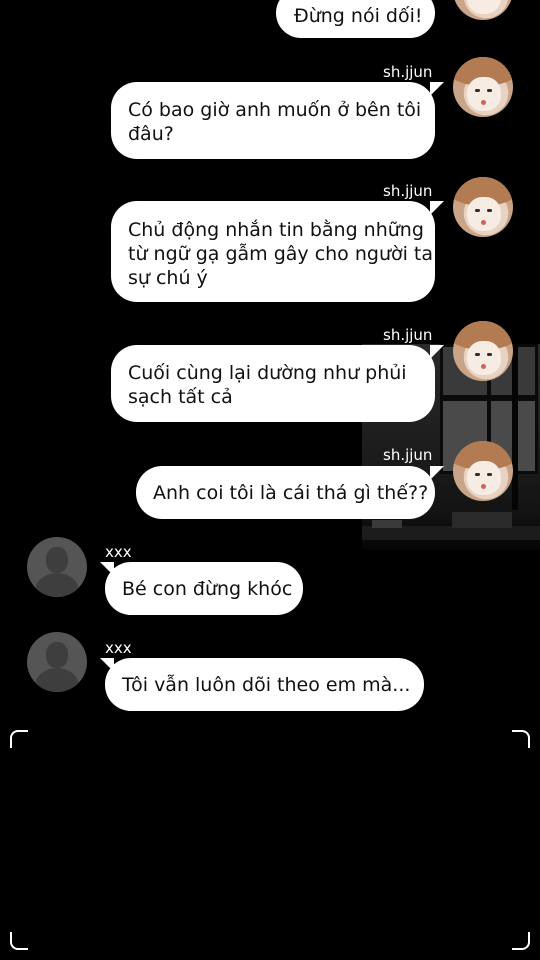  I want to click on message-bubble: Cuối cùng lại dường như phủi sạch tất cả, so click(273, 383).